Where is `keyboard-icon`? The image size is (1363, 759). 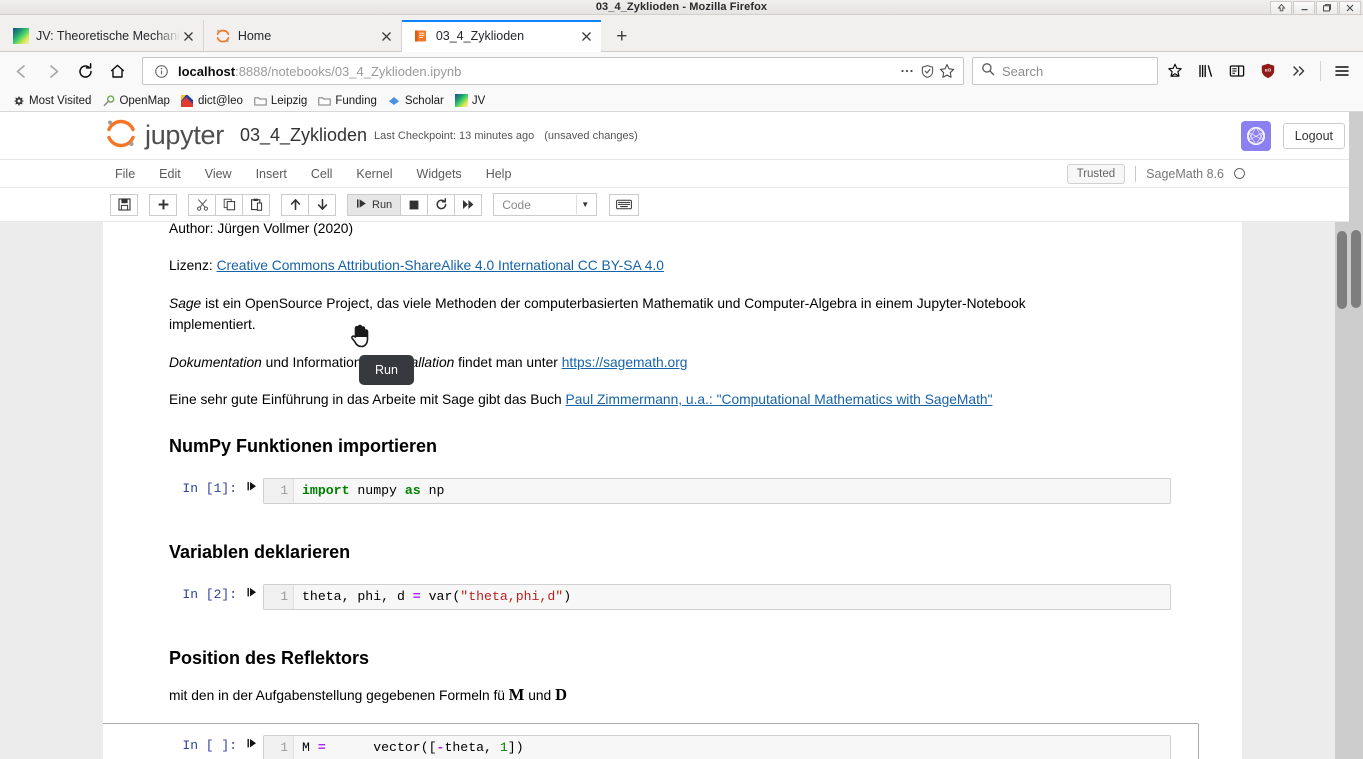
keyboard-icon is located at coordinates (624, 204).